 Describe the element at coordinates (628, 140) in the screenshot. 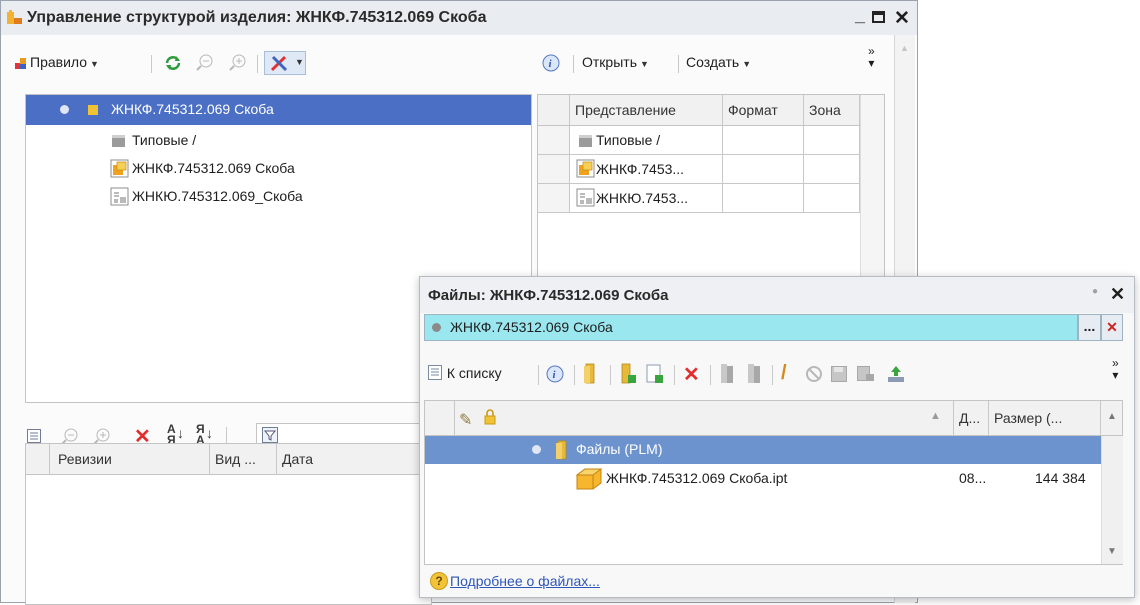

I see `representation-text: Типовые /` at that location.